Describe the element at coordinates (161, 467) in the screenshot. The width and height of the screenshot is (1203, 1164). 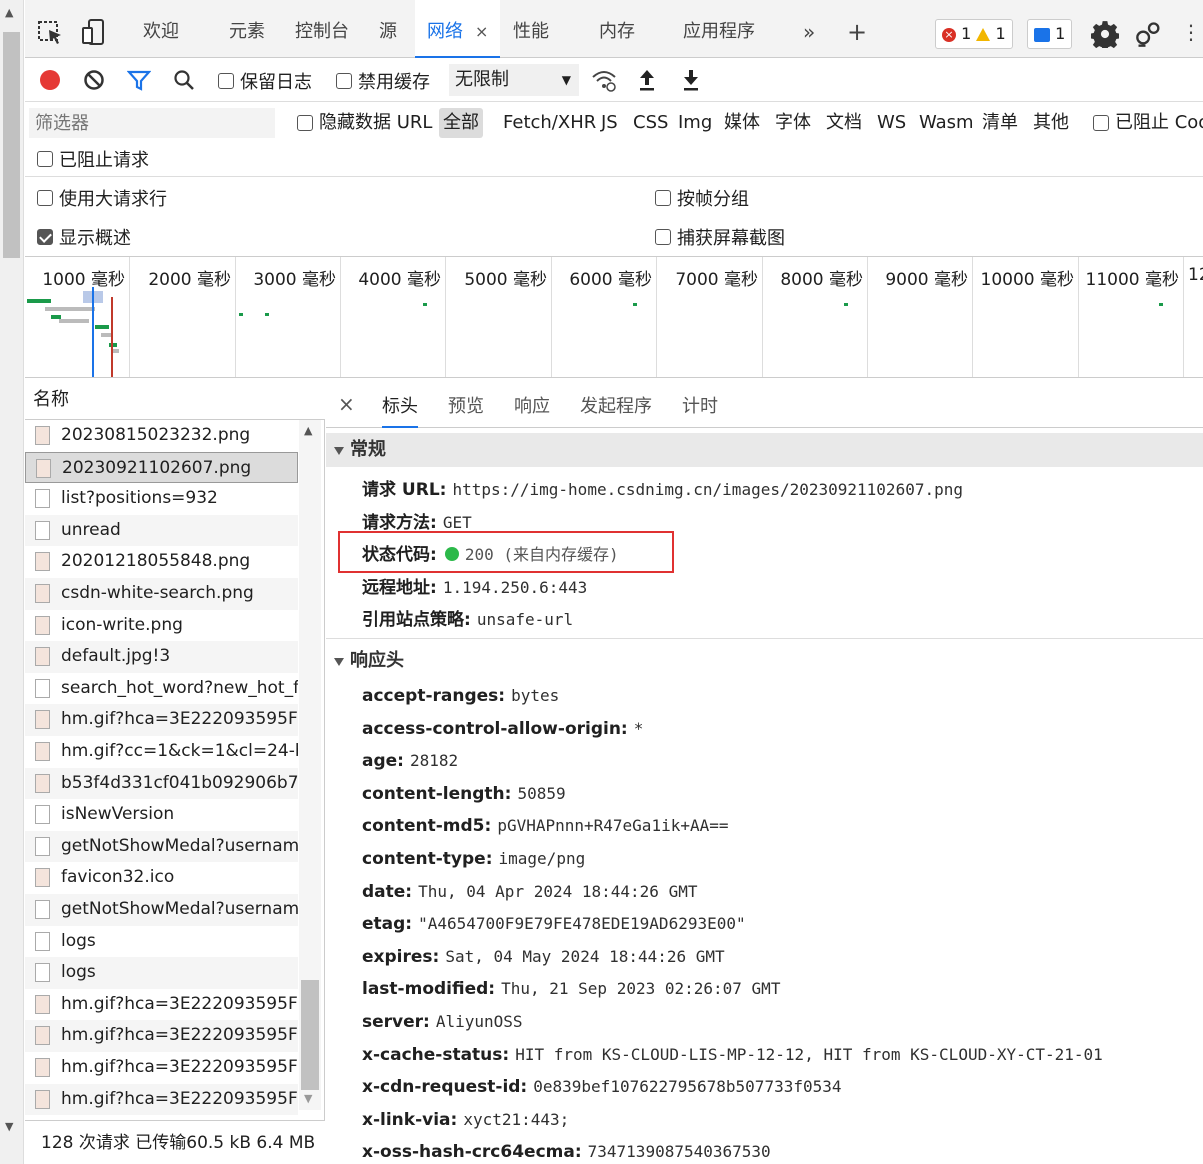
I see `request-row: 20230921102607.png` at that location.